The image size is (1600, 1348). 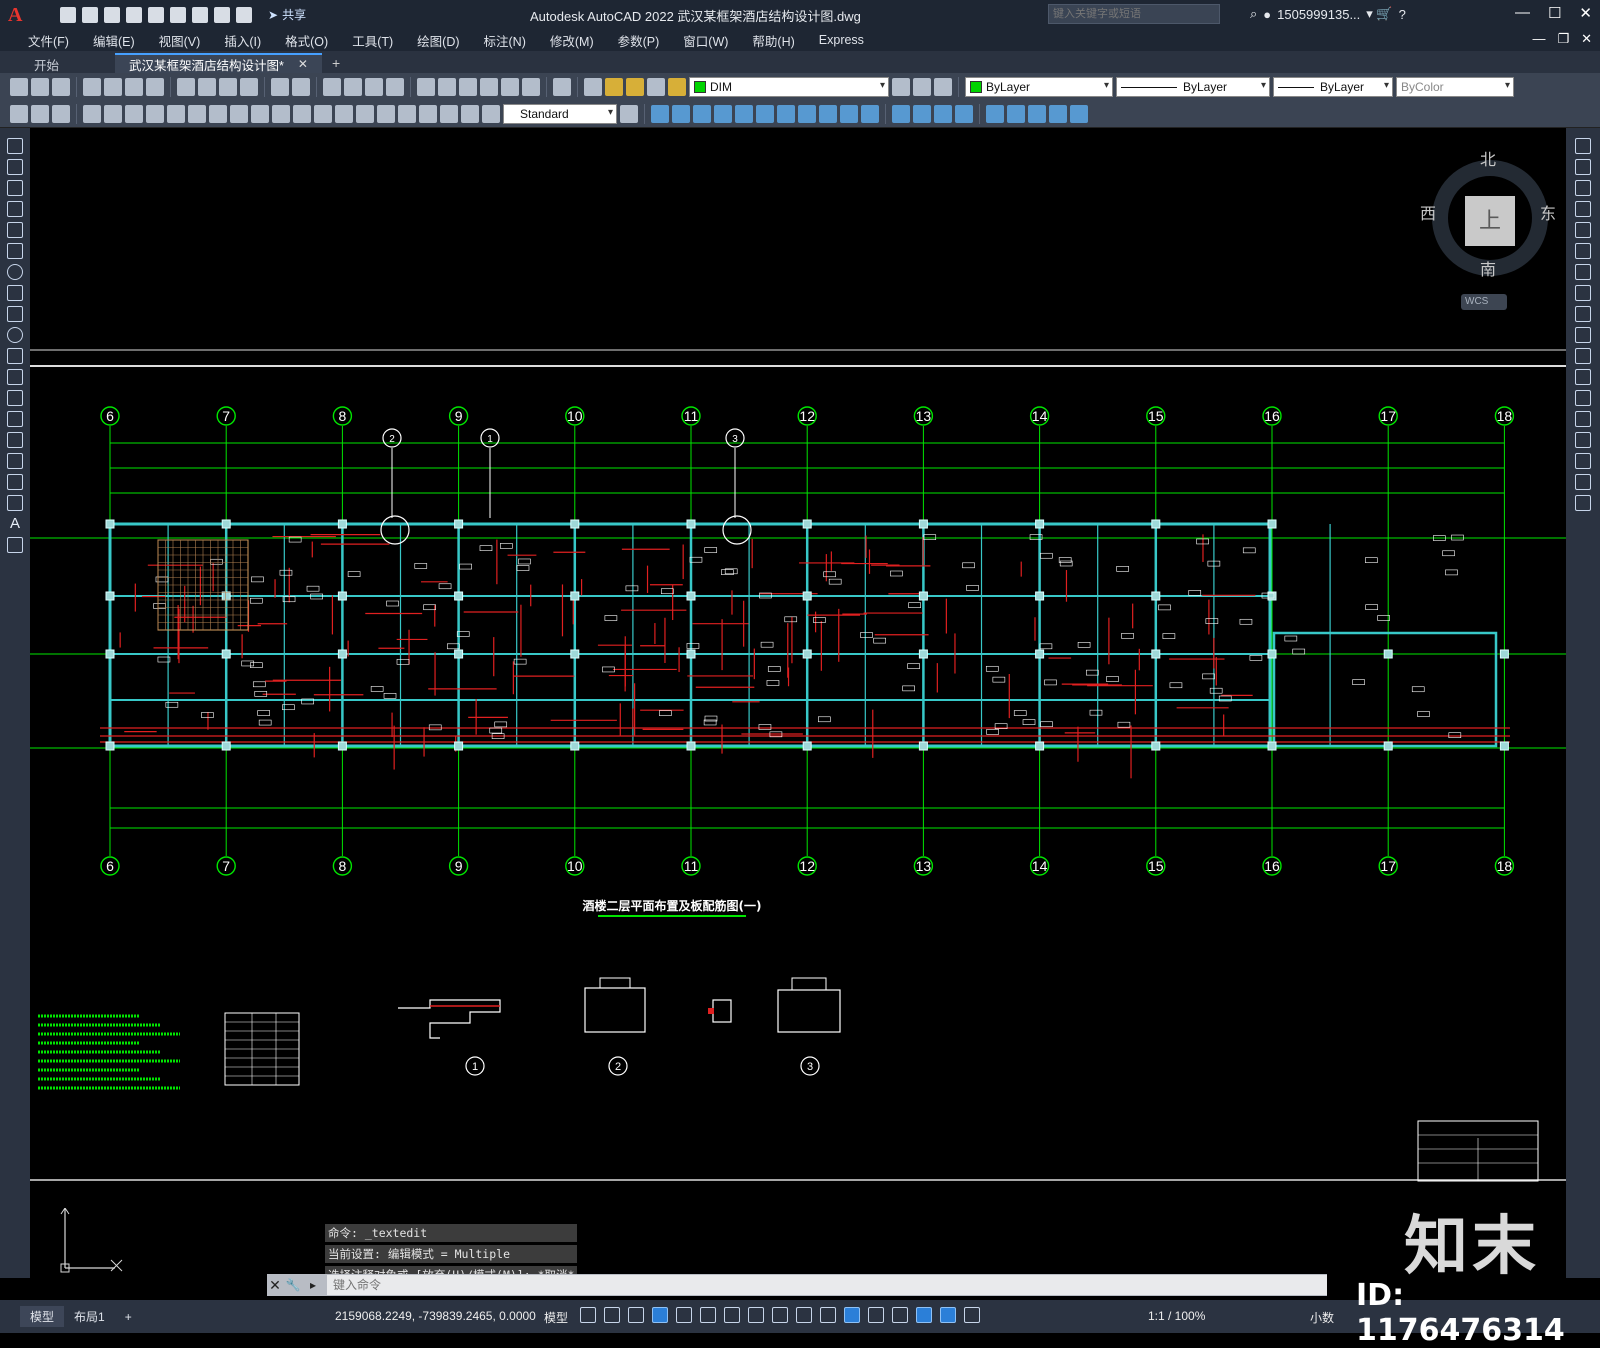 I want to click on add-selected-icon, so click(x=15, y=545).